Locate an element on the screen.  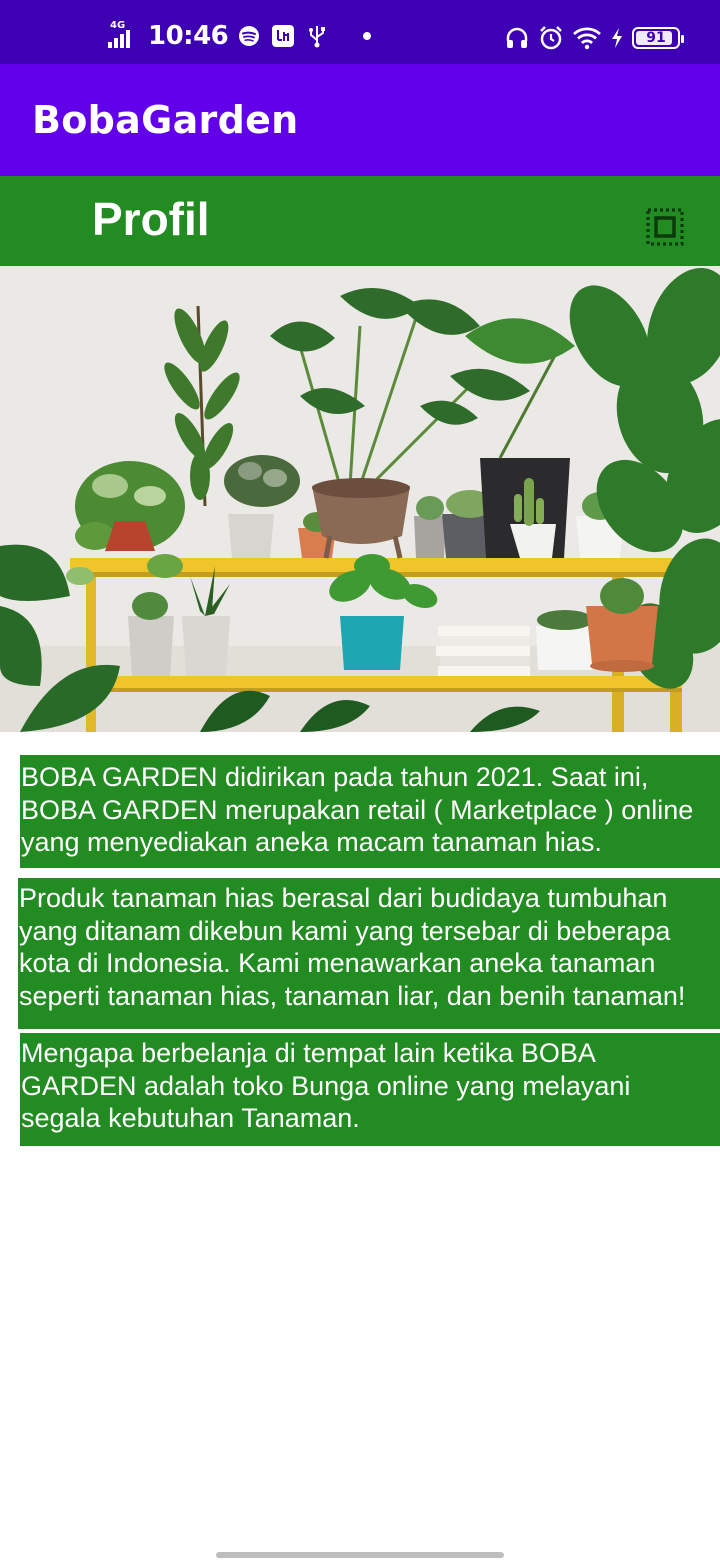
battery-icon: 91 is located at coordinates (658, 38).